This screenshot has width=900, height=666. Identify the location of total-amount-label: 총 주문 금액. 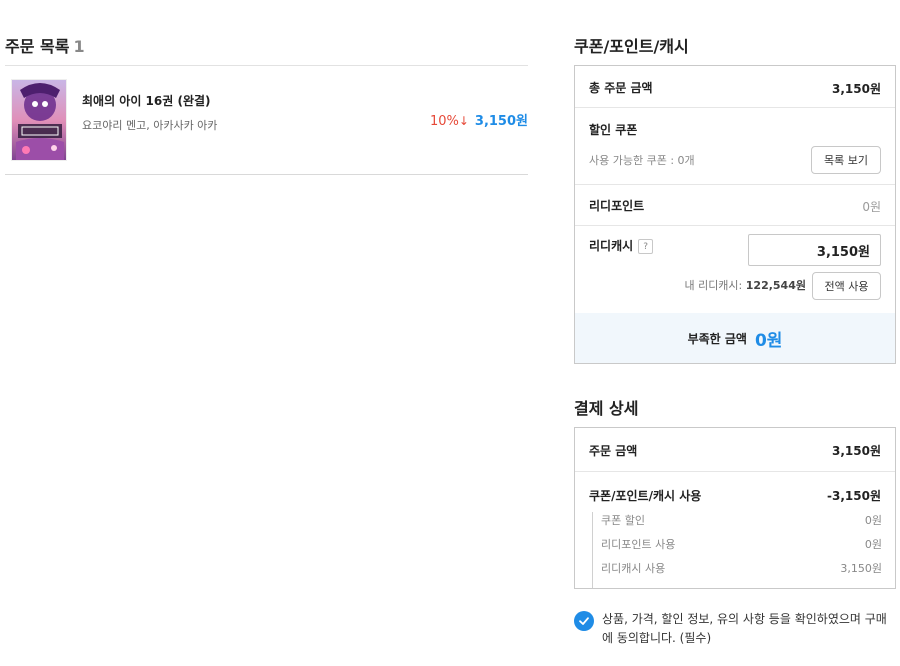
(621, 88).